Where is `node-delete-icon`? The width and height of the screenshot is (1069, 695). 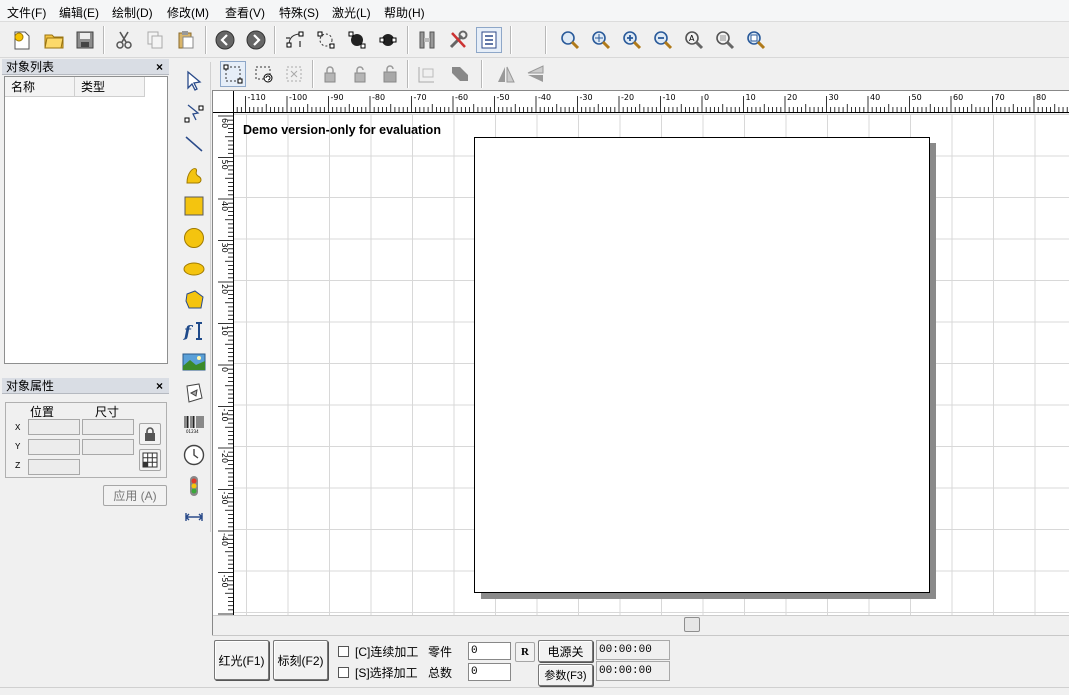 node-delete-icon is located at coordinates (357, 40).